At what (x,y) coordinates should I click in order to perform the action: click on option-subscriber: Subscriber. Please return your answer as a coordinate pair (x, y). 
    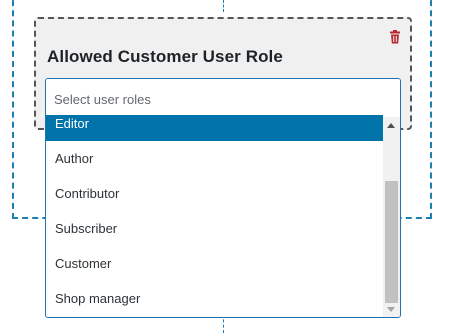
    Looking at the image, I should click on (214, 228).